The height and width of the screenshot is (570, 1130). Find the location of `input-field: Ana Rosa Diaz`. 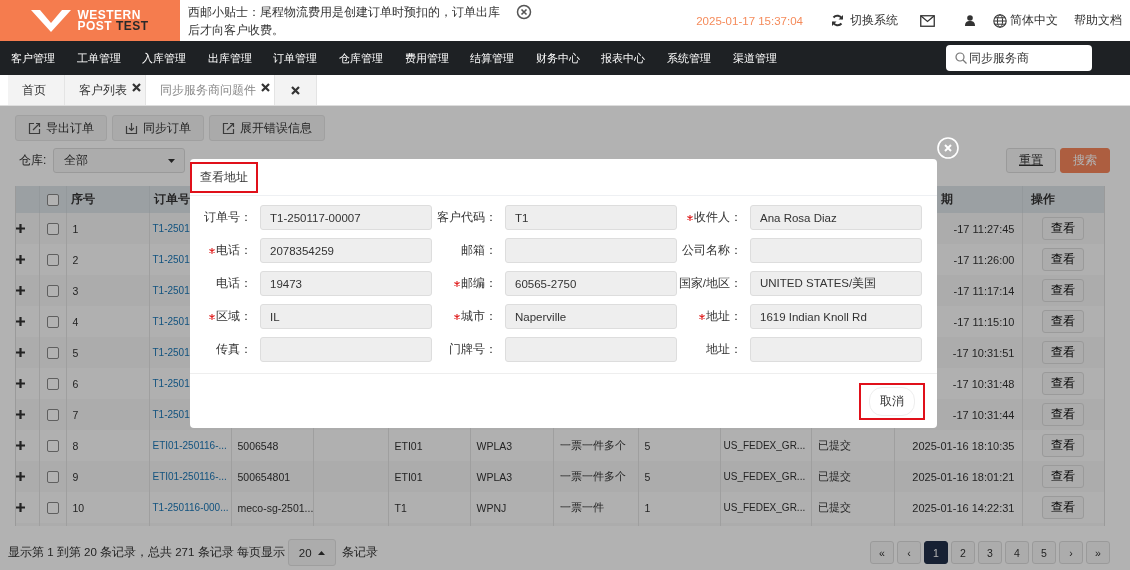

input-field: Ana Rosa Diaz is located at coordinates (836, 217).